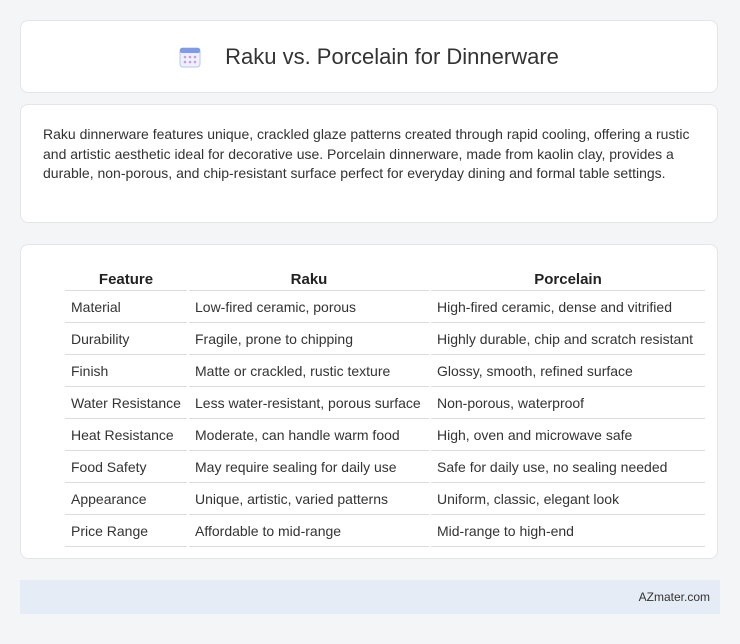 This screenshot has height=644, width=740. What do you see at coordinates (370, 597) in the screenshot?
I see `footer-bar: AZmater.com` at bounding box center [370, 597].